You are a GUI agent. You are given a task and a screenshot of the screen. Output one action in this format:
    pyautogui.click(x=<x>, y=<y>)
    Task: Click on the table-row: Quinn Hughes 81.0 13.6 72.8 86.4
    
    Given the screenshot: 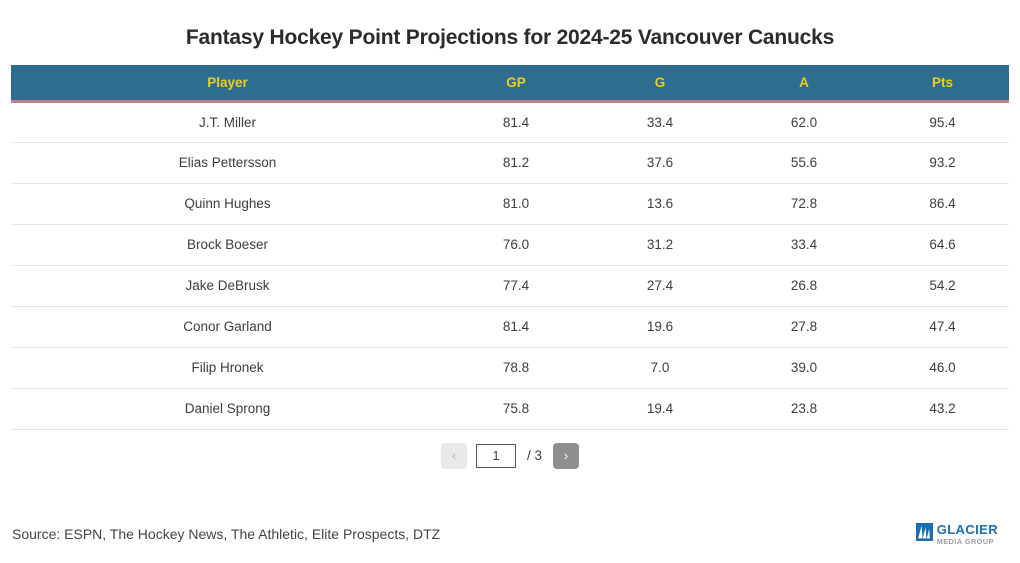 What is the action you would take?
    pyautogui.click(x=510, y=204)
    